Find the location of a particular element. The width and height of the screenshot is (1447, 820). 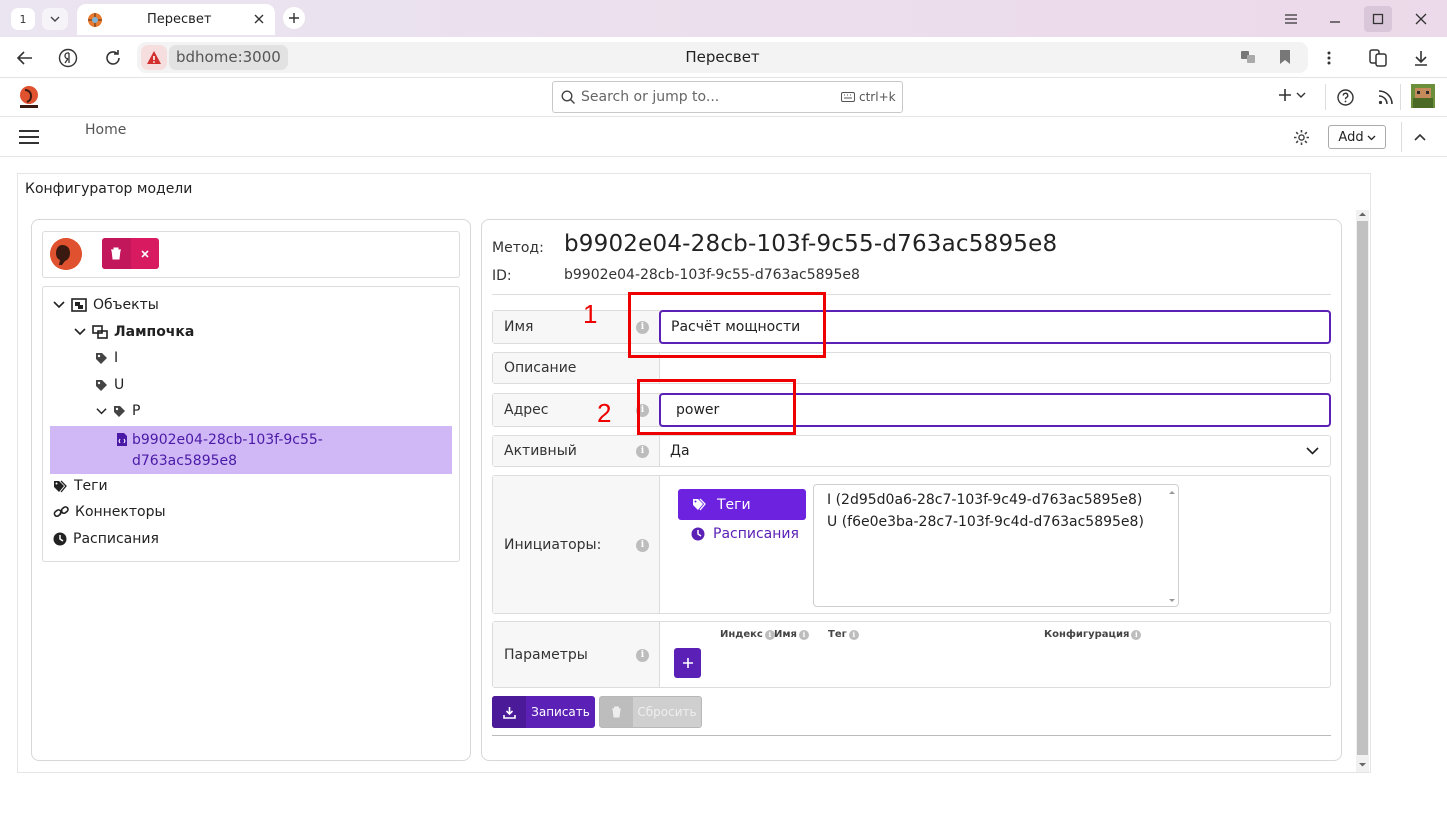

page-title: Пересвет is located at coordinates (722, 57).